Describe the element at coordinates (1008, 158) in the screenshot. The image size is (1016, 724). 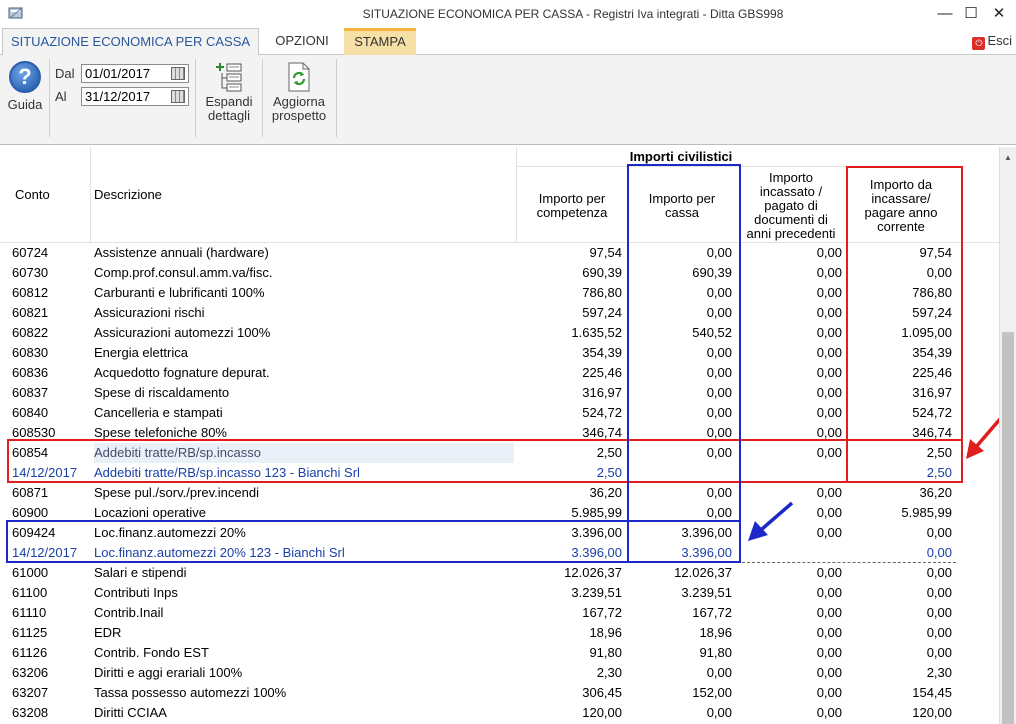
I see `scroll-up-icon: ▲` at that location.